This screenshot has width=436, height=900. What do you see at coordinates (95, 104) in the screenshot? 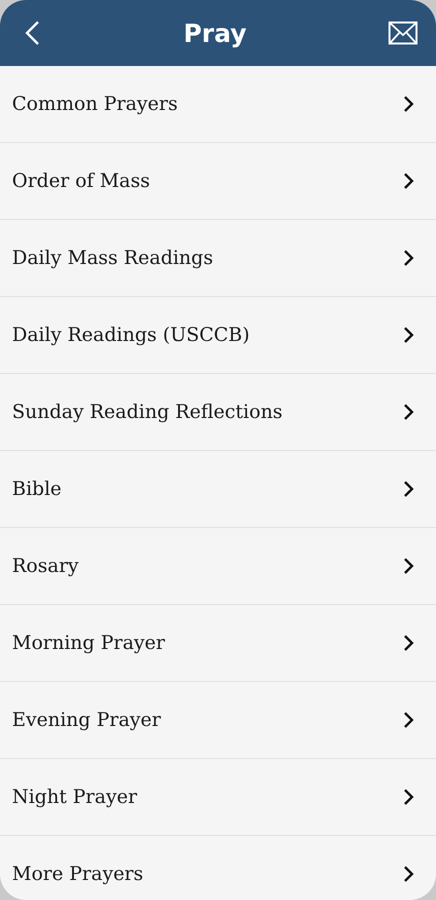
I see `menu-item-label: Common Prayers` at bounding box center [95, 104].